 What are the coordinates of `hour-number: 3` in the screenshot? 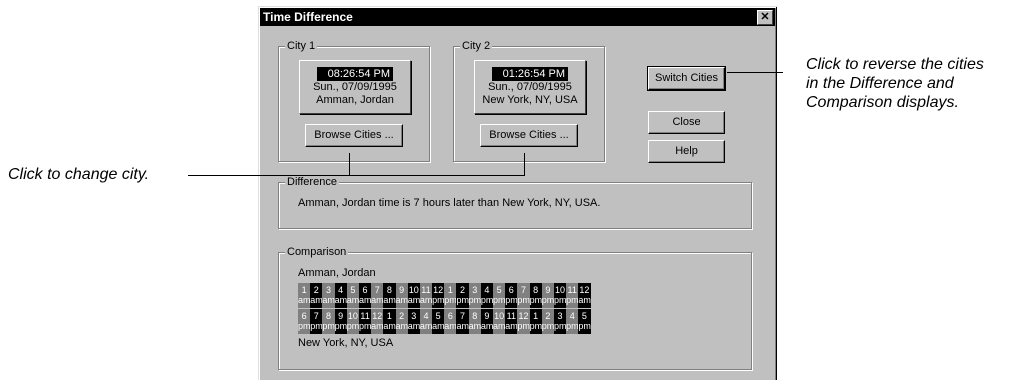 It's located at (560, 316).